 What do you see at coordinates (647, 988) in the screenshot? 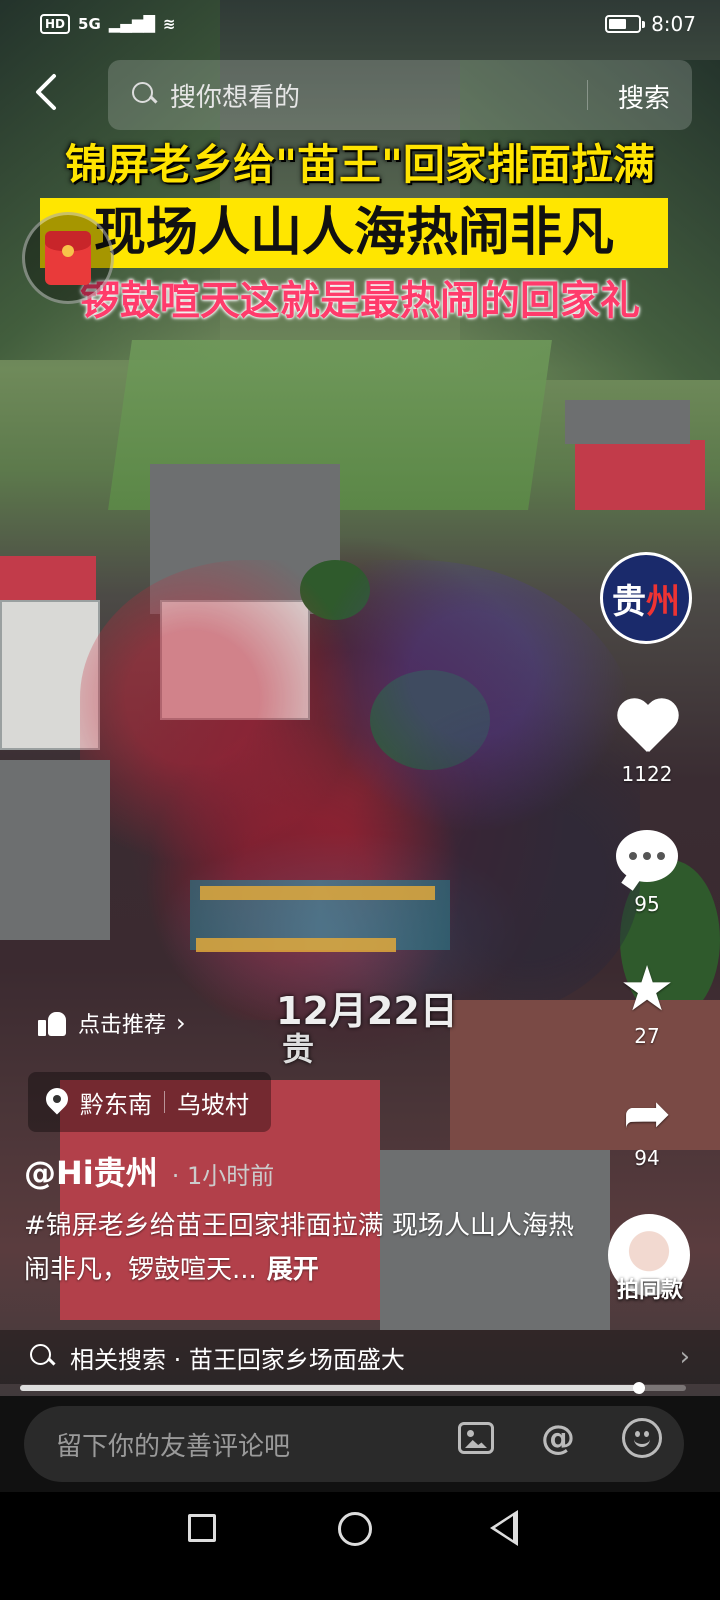
I see `star-icon: ★` at bounding box center [647, 988].